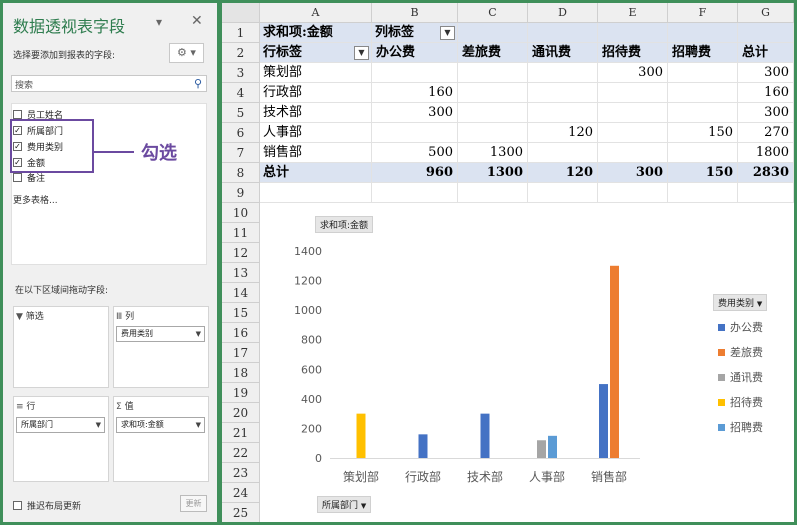 This screenshot has width=797, height=525. I want to click on row-header: 4, so click(241, 93).